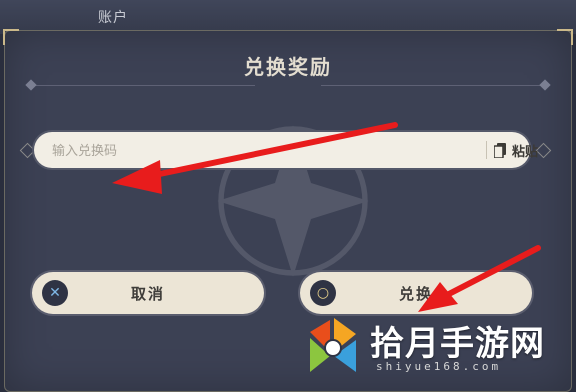  Describe the element at coordinates (323, 293) in the screenshot. I see `check-icon: ○` at that location.